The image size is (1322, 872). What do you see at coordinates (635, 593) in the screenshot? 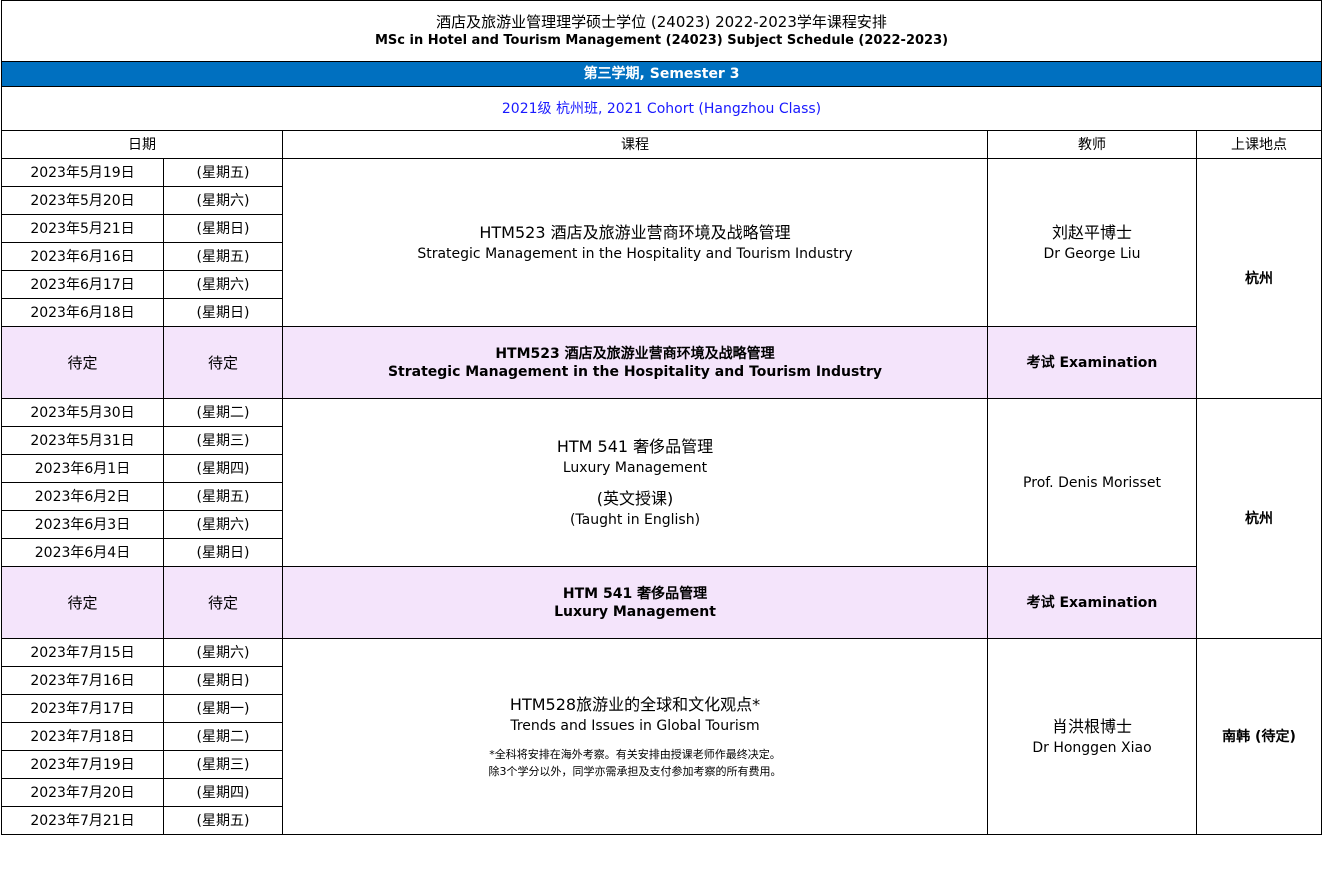
I see `exam-course-zh: HTM 541 奢侈品管理` at bounding box center [635, 593].